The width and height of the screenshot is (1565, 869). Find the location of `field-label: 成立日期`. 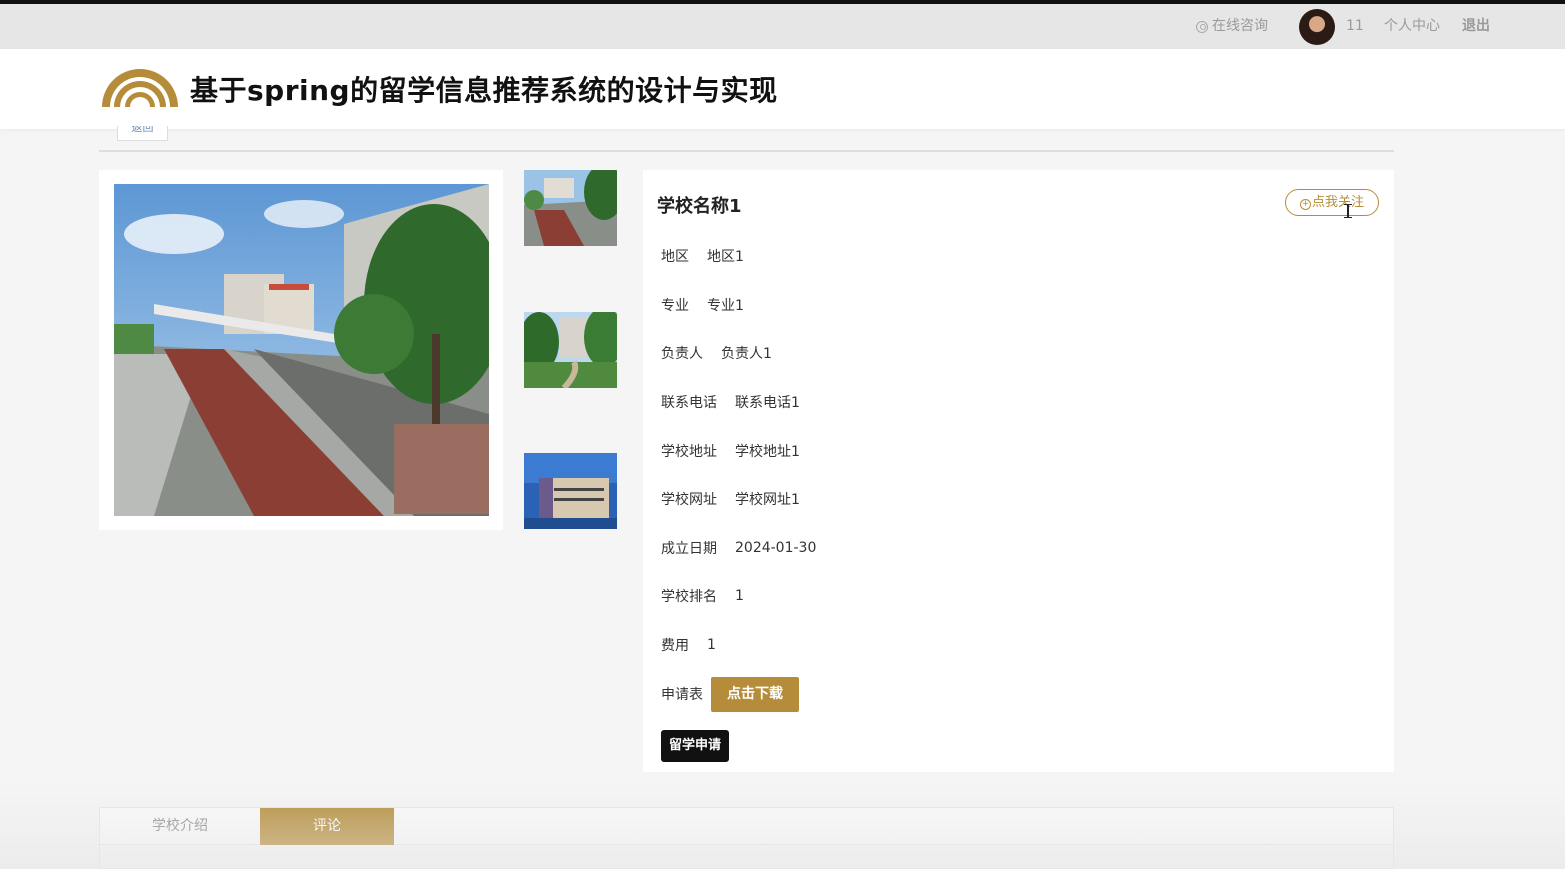

field-label: 成立日期 is located at coordinates (689, 549).